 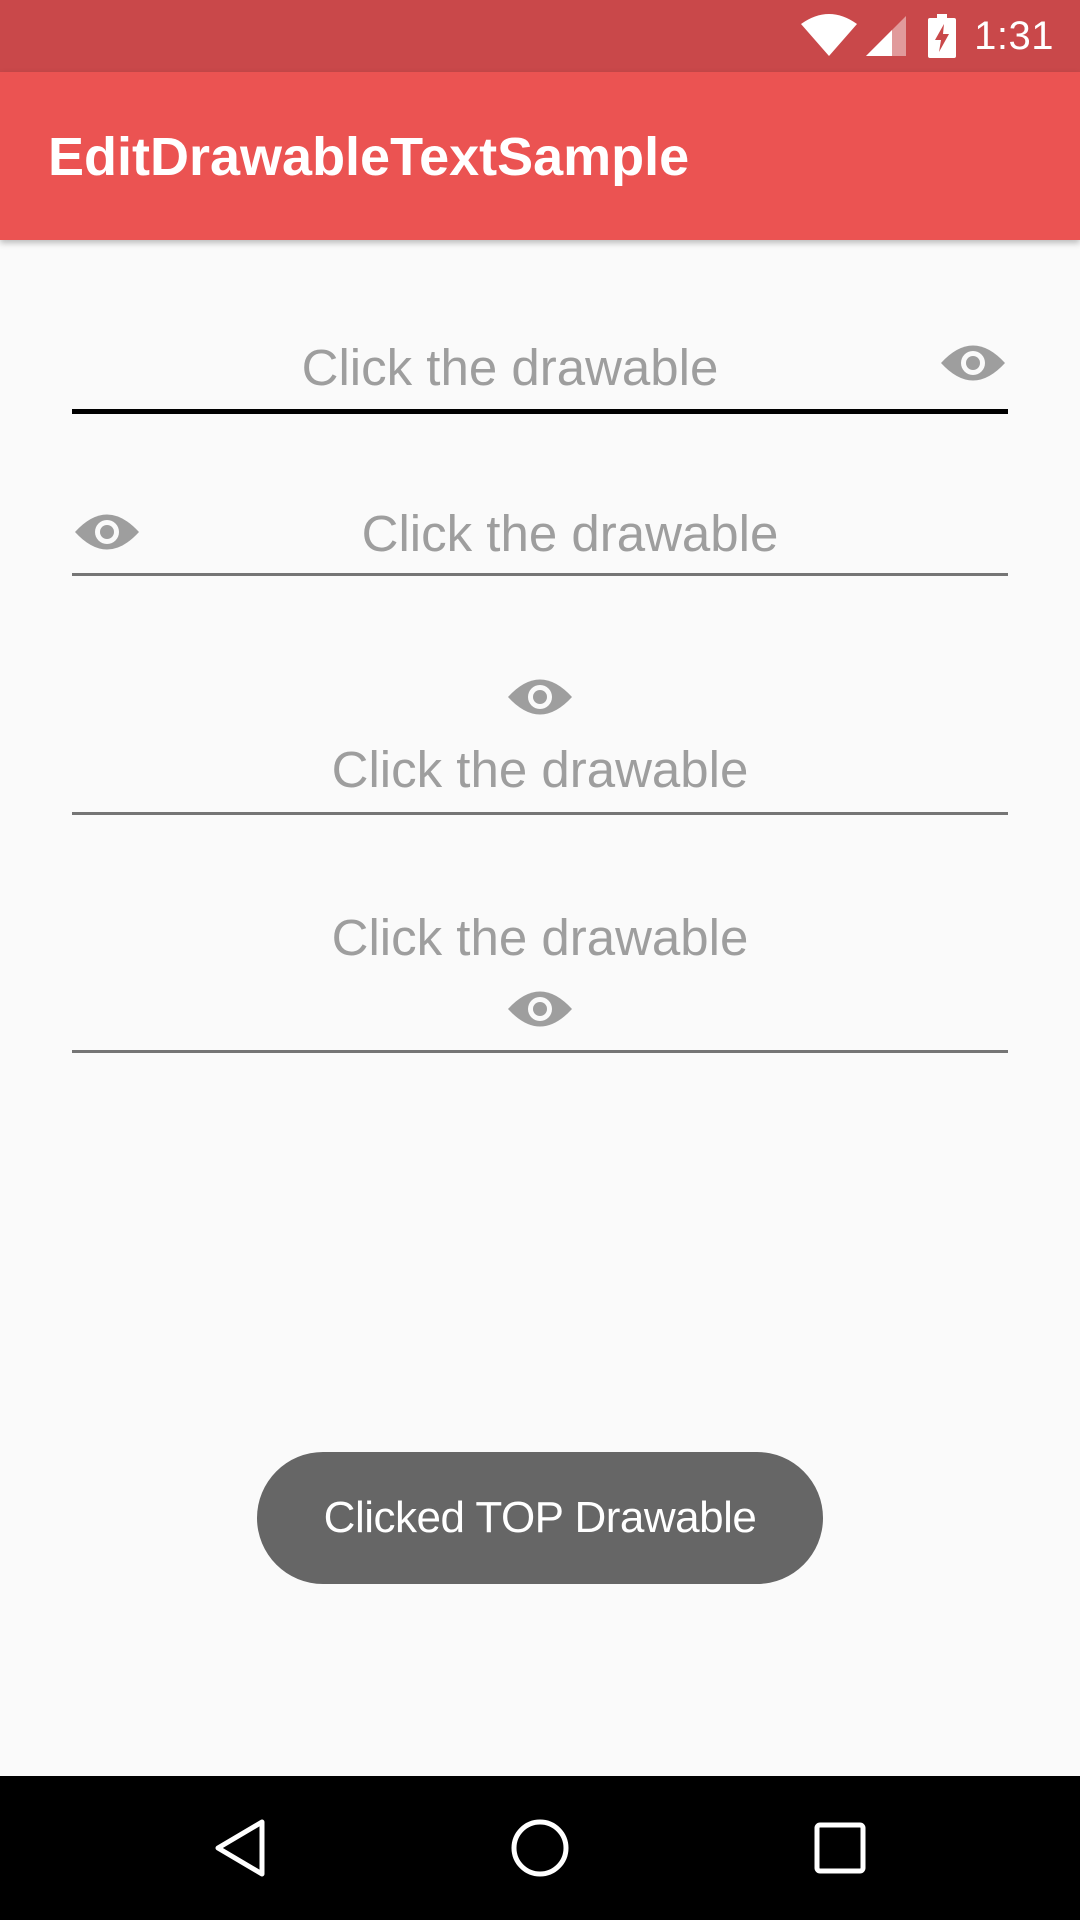 I want to click on edit-text-drawable-right: Click the drawable, so click(x=540, y=370).